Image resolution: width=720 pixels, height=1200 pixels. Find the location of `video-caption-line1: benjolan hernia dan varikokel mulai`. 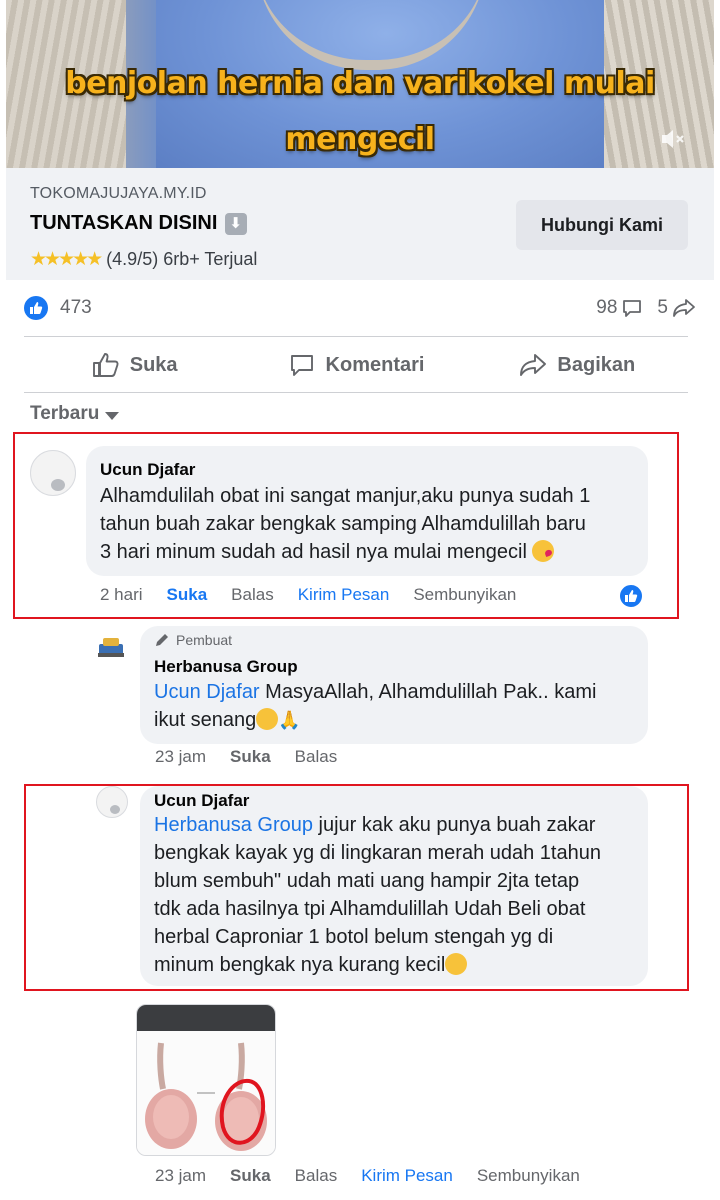

video-caption-line1: benjolan hernia dan varikokel mulai is located at coordinates (360, 83).